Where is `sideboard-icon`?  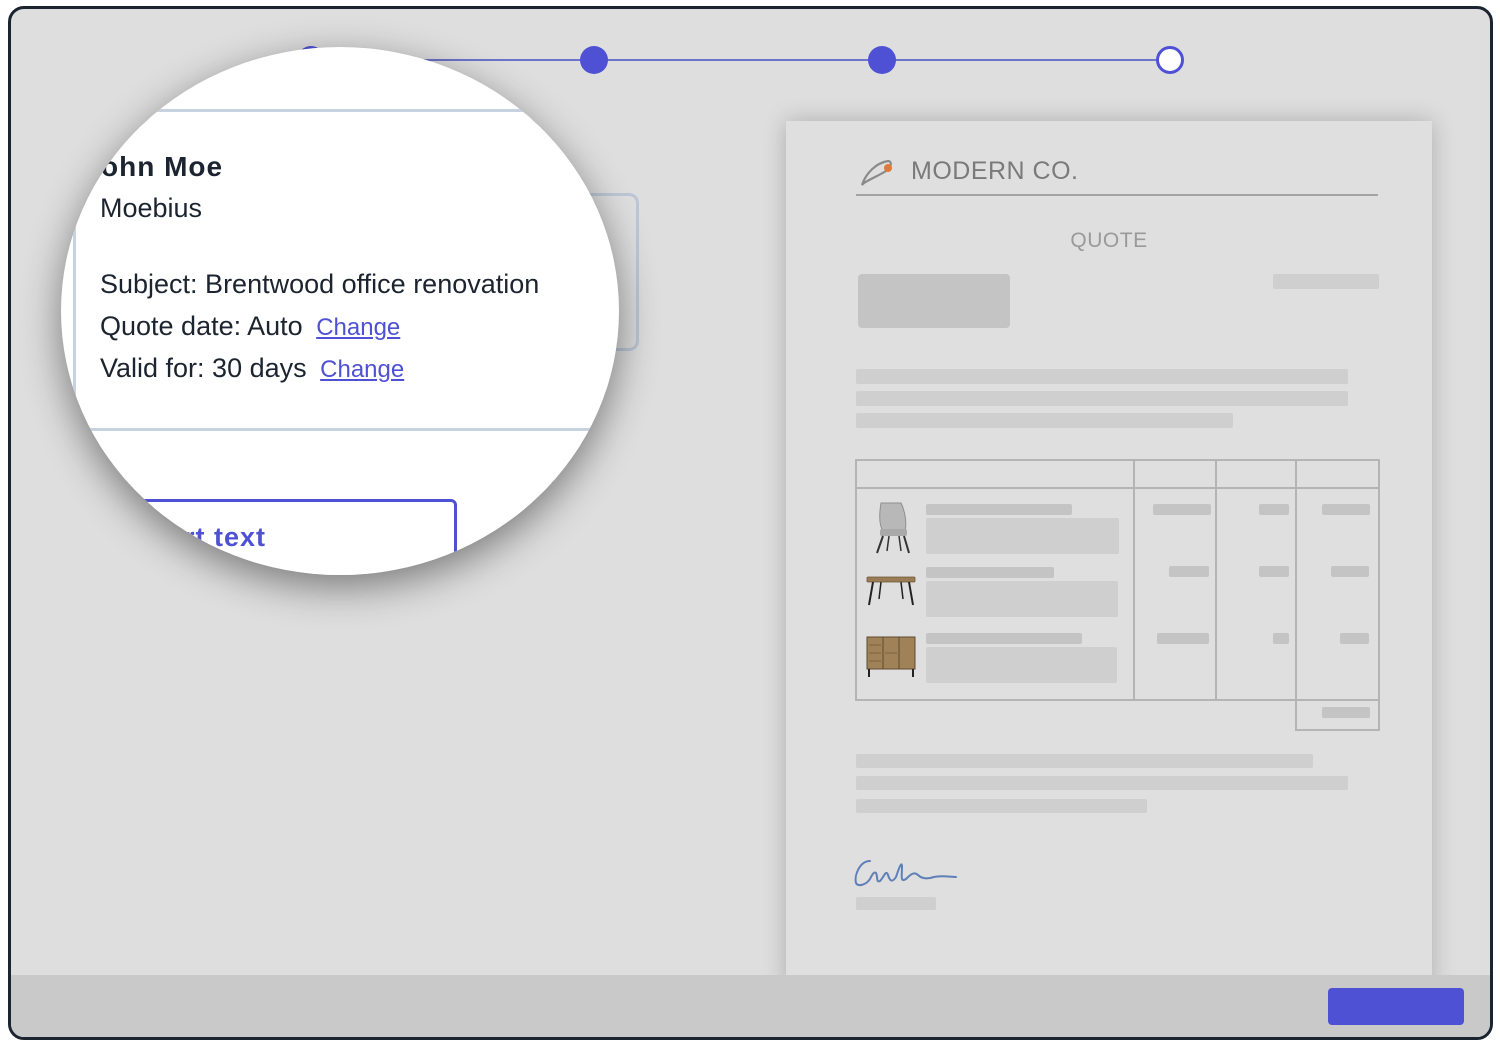 sideboard-icon is located at coordinates (891, 656).